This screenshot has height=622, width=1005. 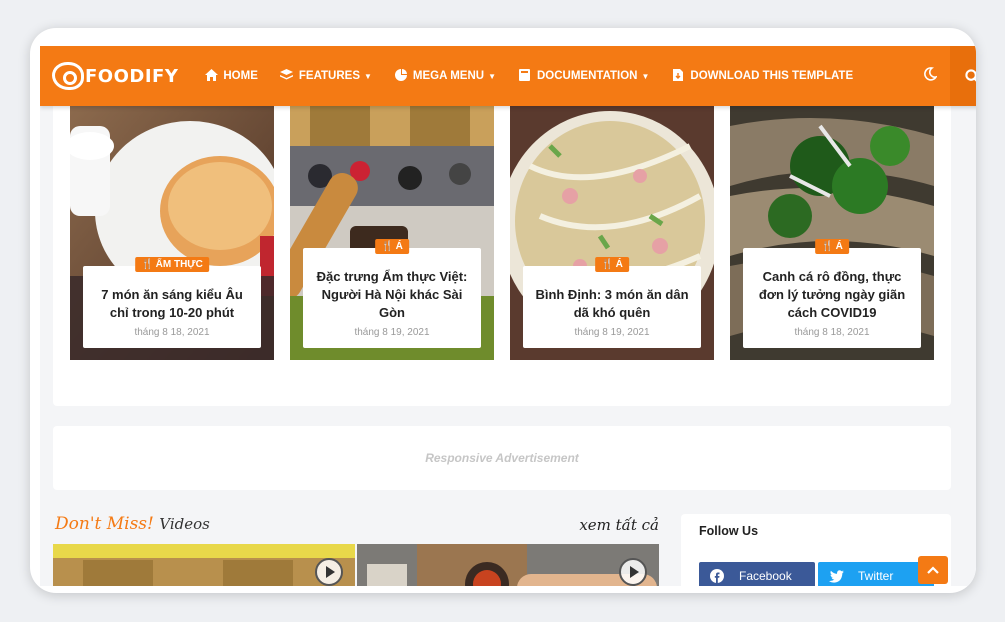 What do you see at coordinates (525, 76) in the screenshot?
I see `book-icon` at bounding box center [525, 76].